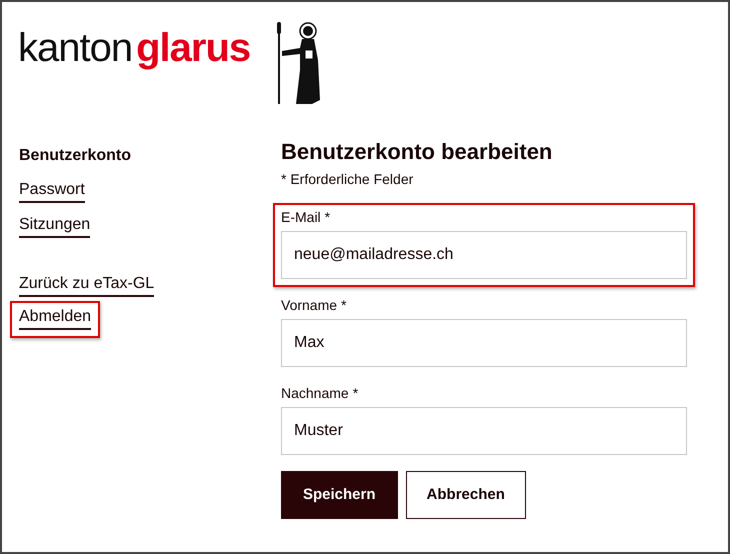  What do you see at coordinates (52, 191) in the screenshot?
I see `sidebar-link: Passwort` at bounding box center [52, 191].